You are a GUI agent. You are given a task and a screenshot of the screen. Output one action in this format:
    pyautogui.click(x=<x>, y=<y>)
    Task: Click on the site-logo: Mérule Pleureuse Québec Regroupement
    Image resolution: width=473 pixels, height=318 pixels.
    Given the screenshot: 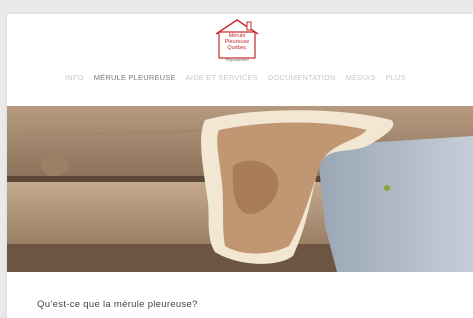 What is the action you would take?
    pyautogui.click(x=237, y=40)
    